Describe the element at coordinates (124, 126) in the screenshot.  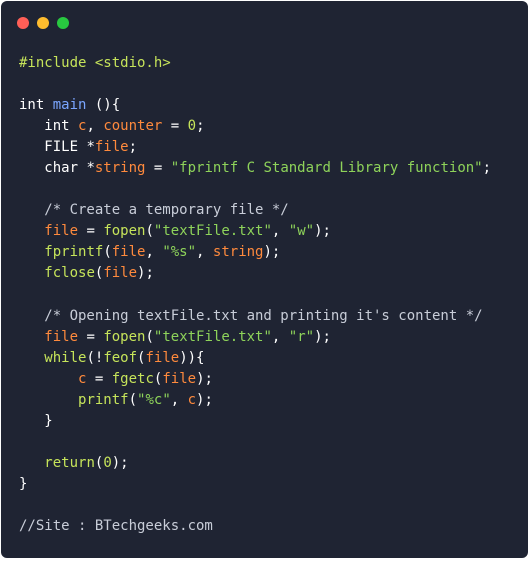
I see `code-line: int c, counter = 0;` at that location.